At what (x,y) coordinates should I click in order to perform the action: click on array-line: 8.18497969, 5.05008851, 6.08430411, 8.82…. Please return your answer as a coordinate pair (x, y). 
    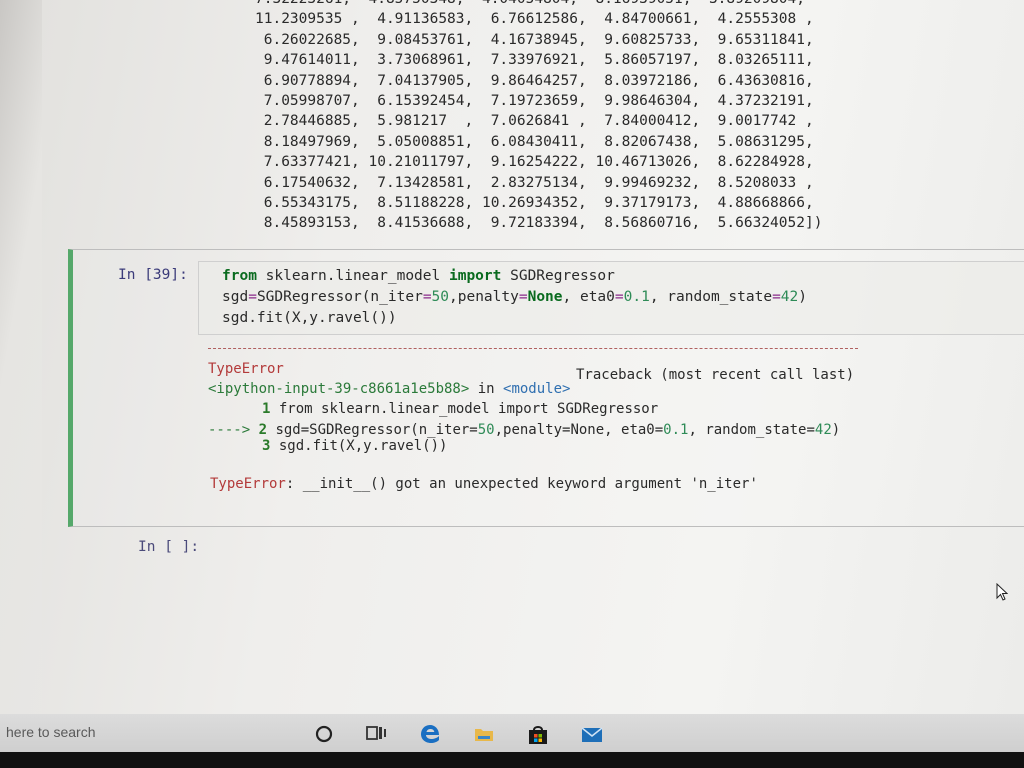
    Looking at the image, I should click on (534, 141).